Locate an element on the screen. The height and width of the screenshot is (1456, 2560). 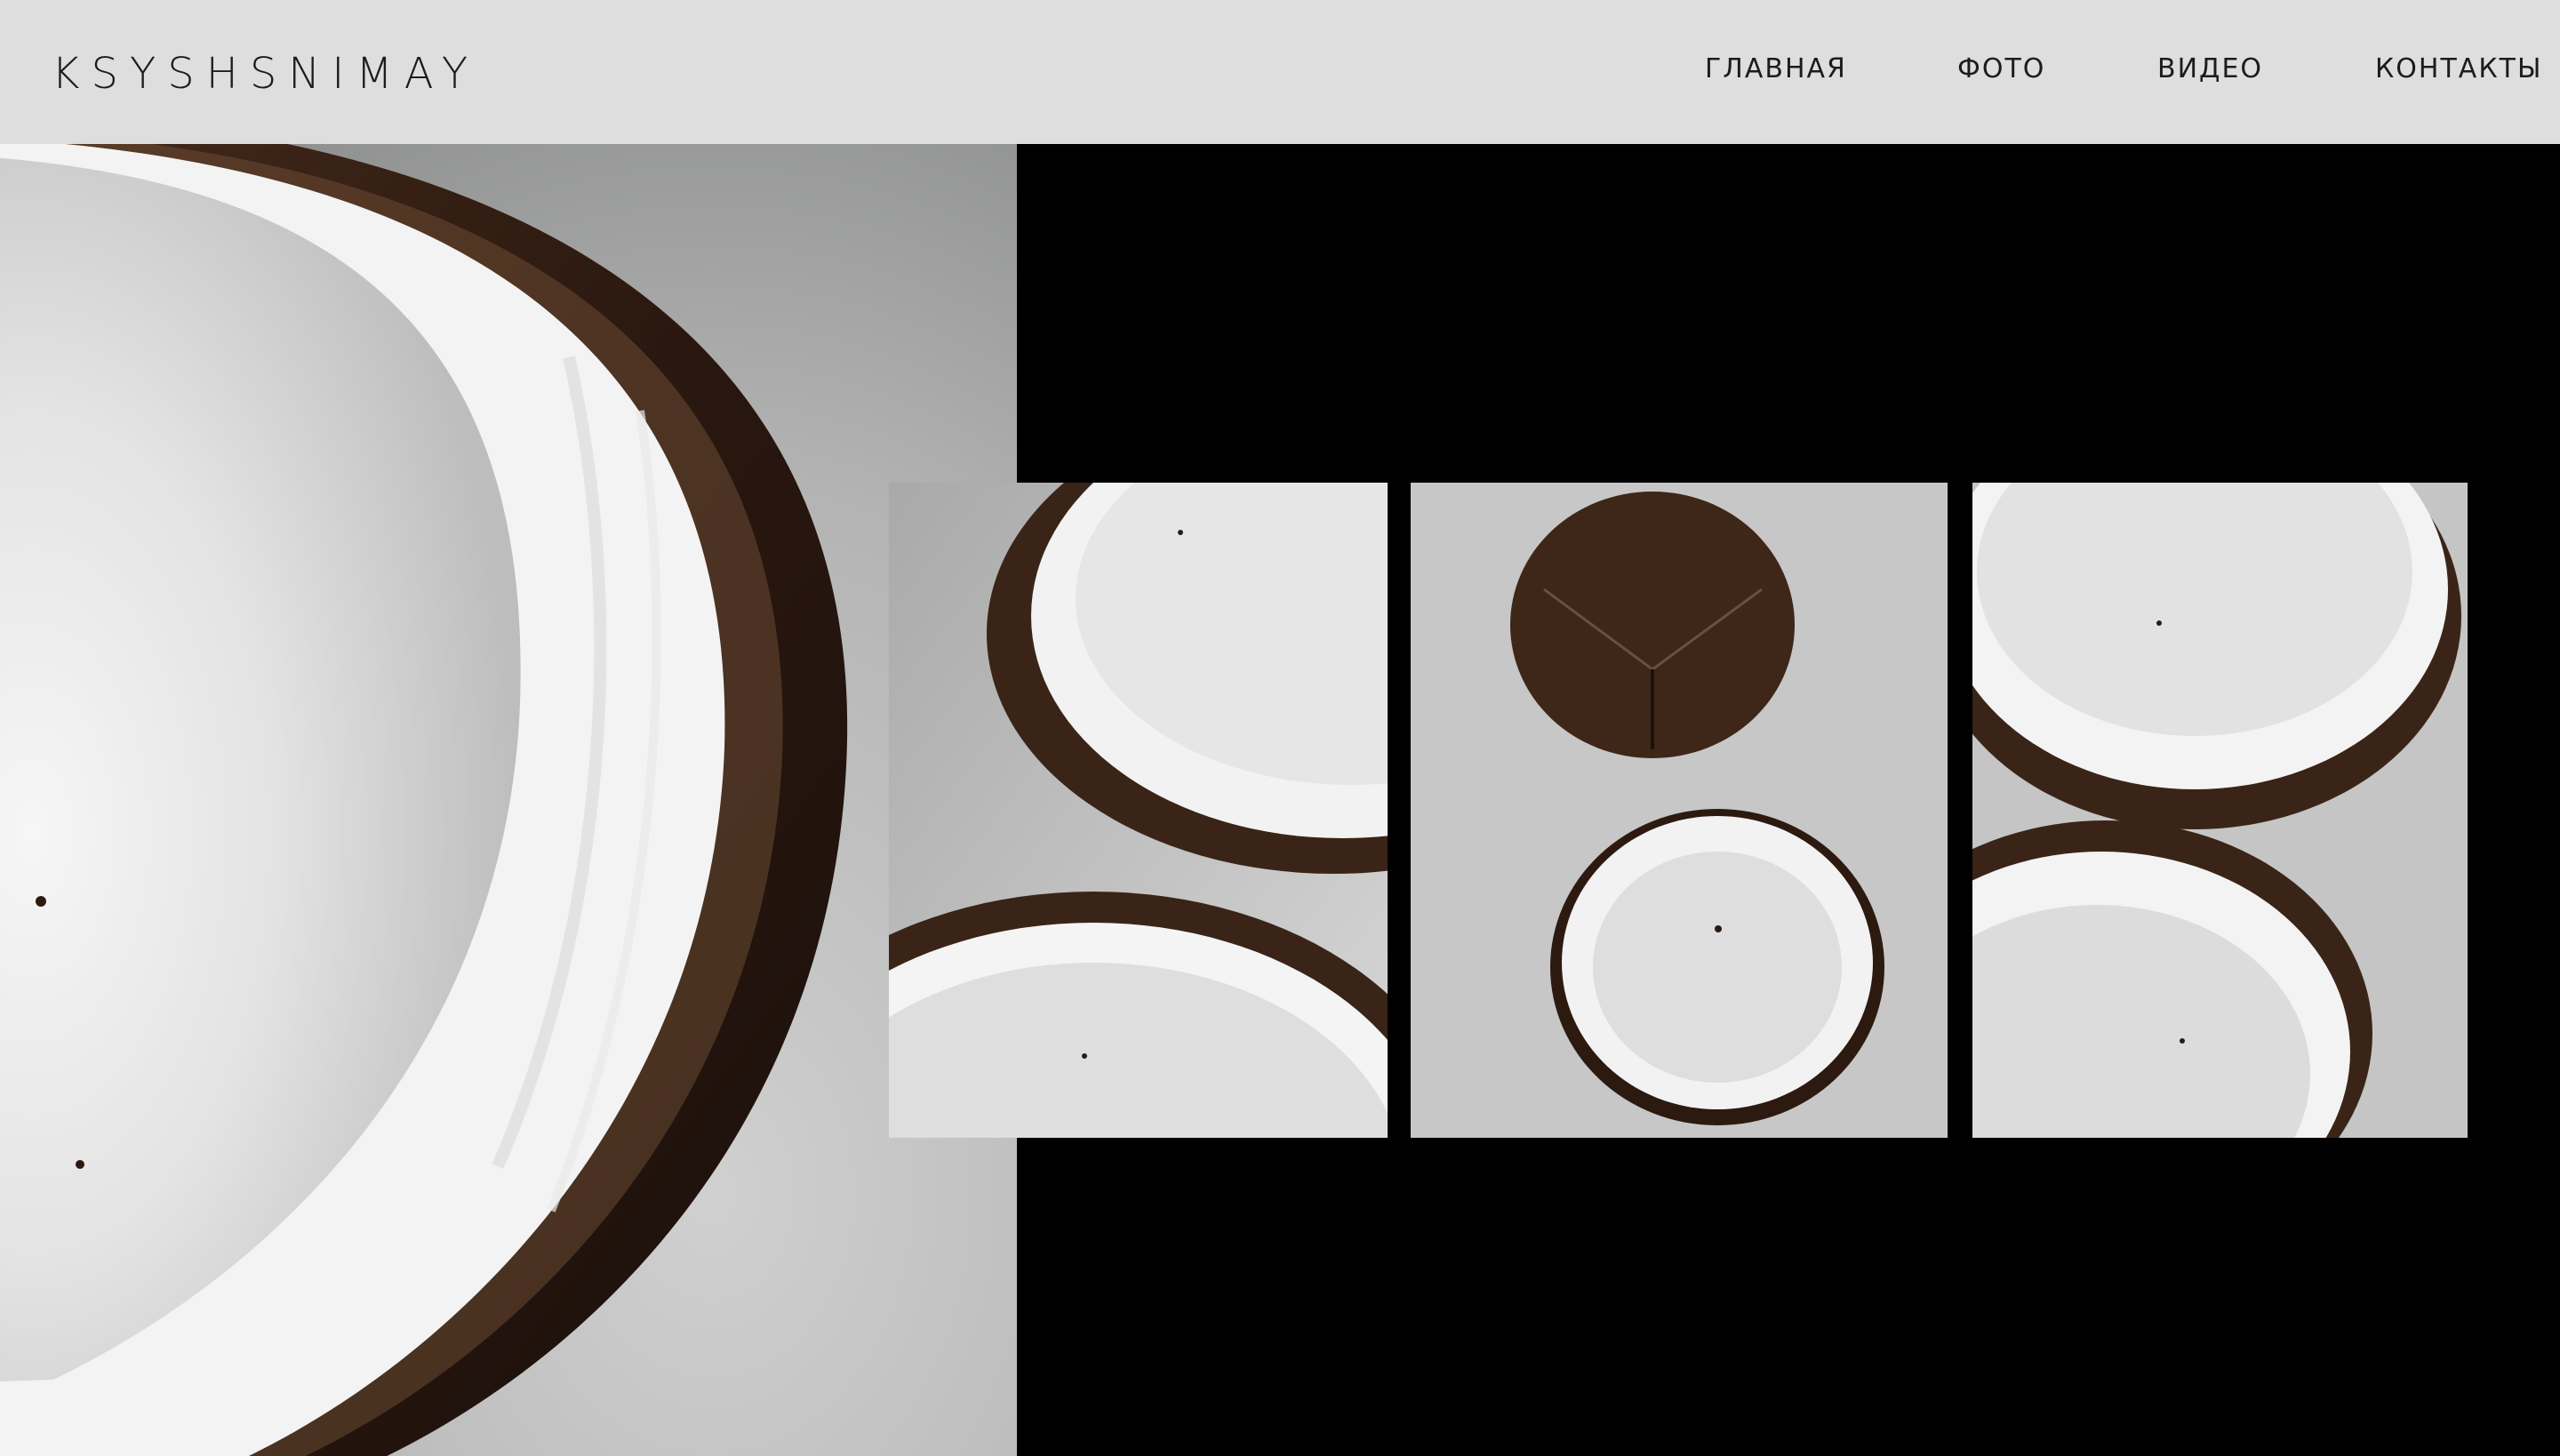
site-header: KSYSHSNIMAY ГЛАВНАЯ ФОТО ВИДЕО КОНТАКТЫ is located at coordinates (1280, 72).